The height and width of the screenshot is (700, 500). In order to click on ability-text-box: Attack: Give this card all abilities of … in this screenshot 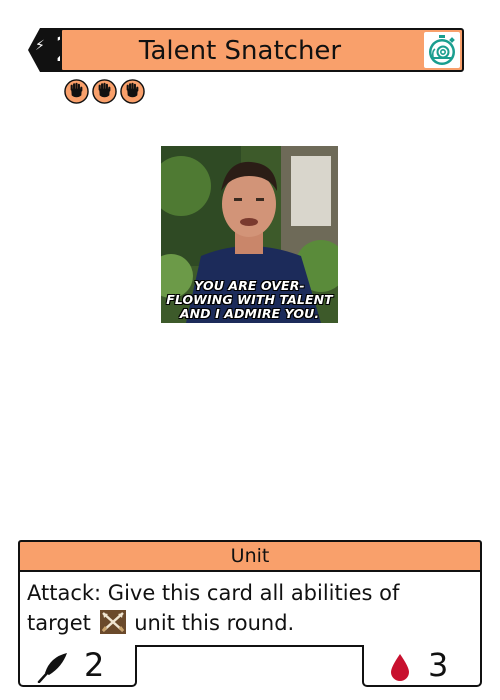, I will do `click(250, 608)`.